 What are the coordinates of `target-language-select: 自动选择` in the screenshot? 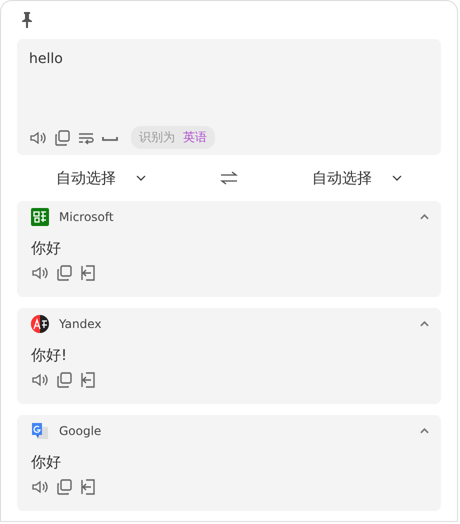 It's located at (357, 178).